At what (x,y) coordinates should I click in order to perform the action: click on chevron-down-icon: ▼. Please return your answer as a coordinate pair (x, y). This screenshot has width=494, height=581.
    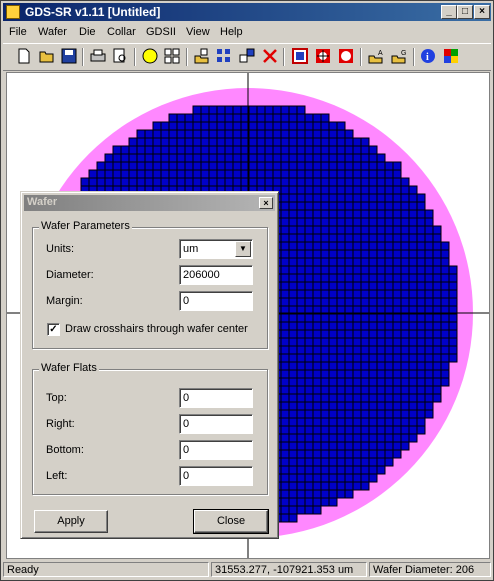
    Looking at the image, I should click on (243, 249).